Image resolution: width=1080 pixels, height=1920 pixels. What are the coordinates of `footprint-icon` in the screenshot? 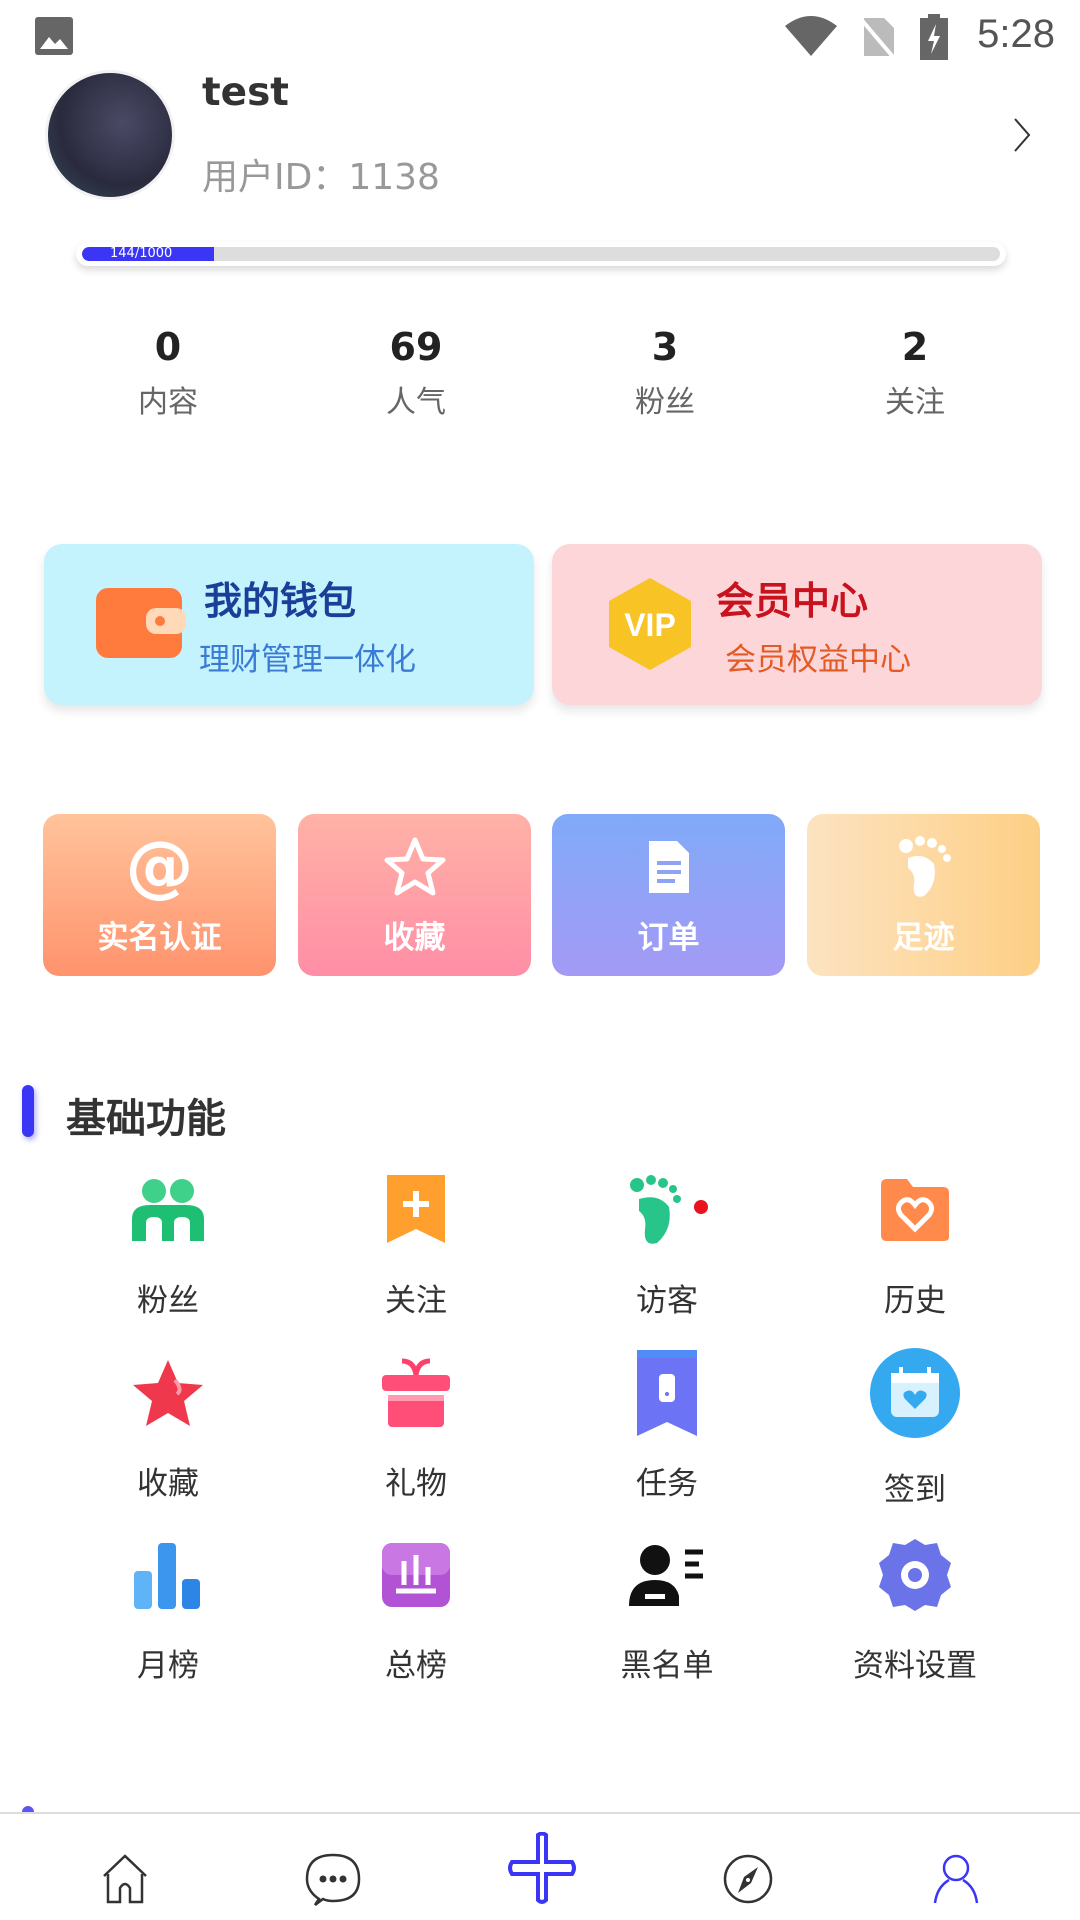 It's located at (924, 866).